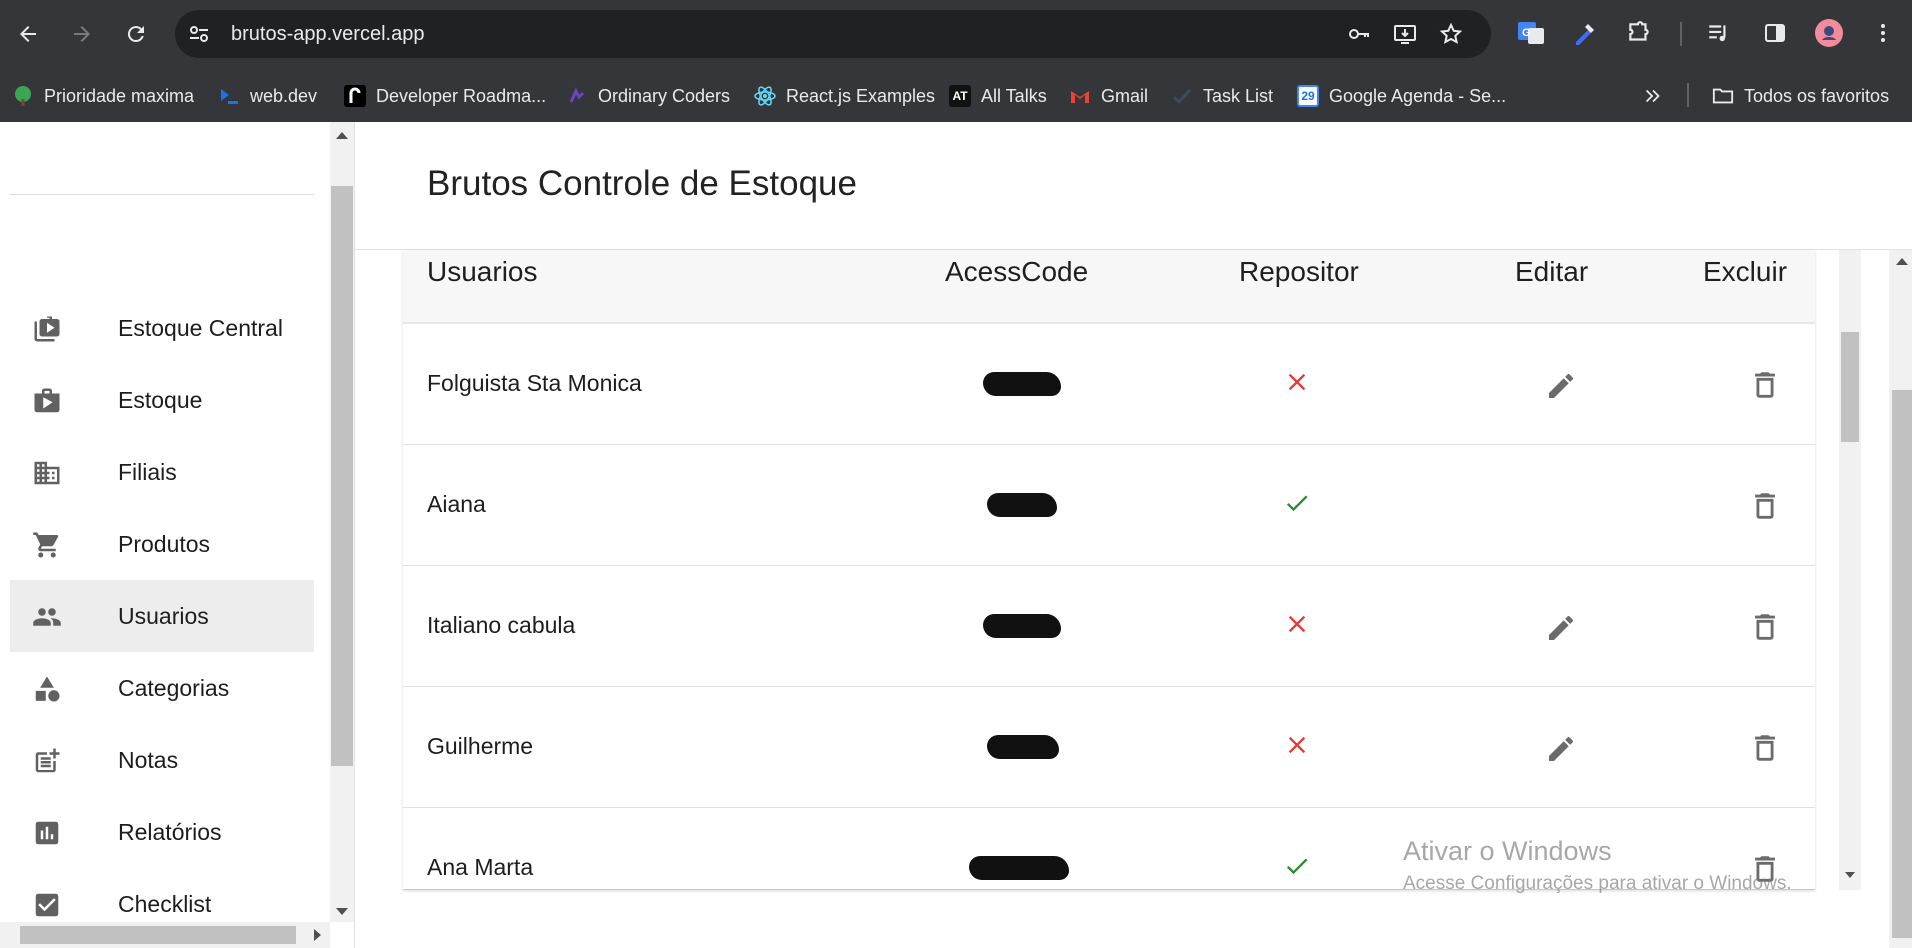 The height and width of the screenshot is (948, 1912). I want to click on sidebar-item-estoque-central: Estoque Central, so click(162, 328).